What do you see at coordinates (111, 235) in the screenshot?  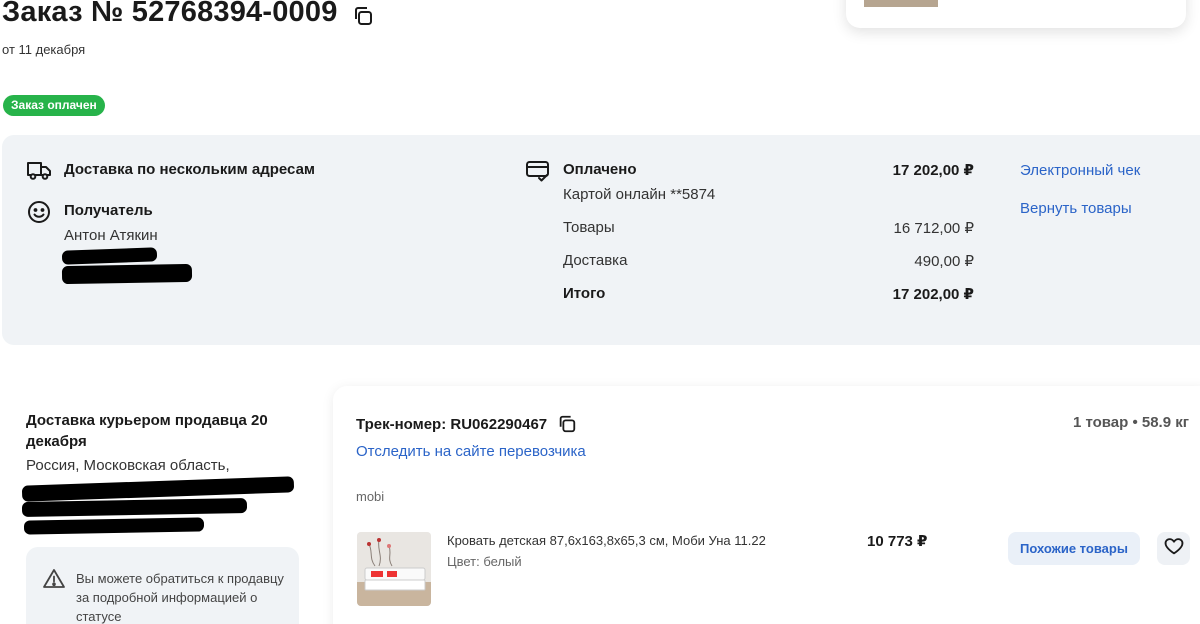 I see `recipient-name: Антон Атякин` at bounding box center [111, 235].